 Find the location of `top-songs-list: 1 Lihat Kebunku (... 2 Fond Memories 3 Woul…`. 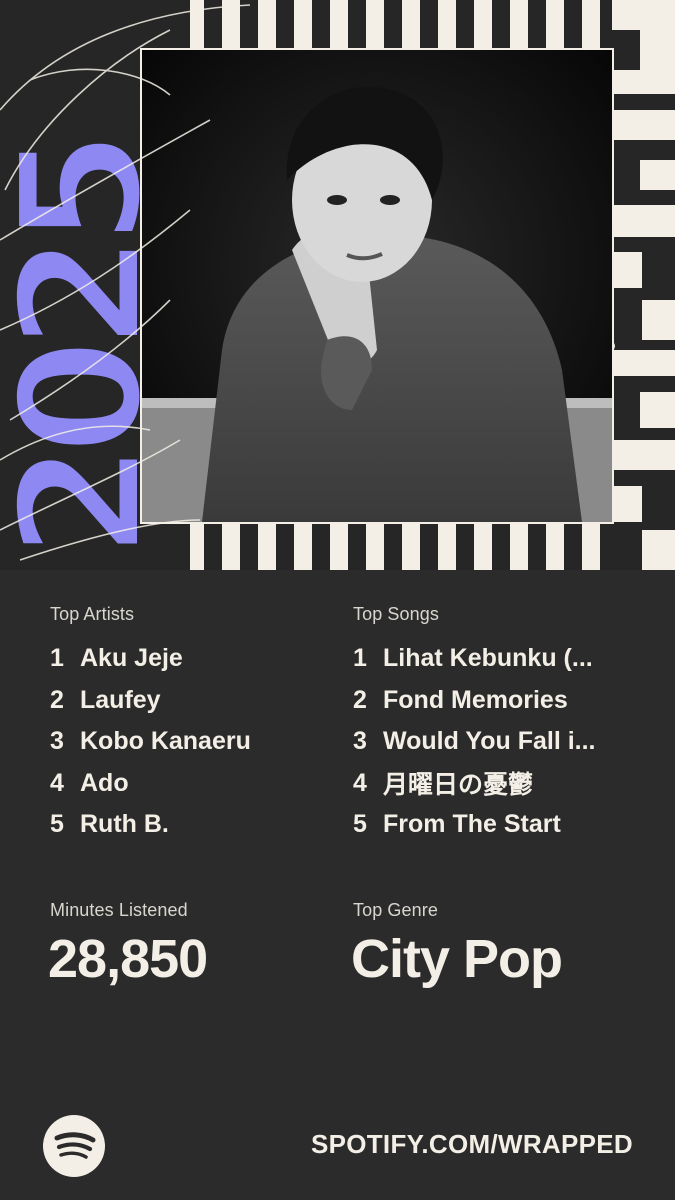

top-songs-list: 1 Lihat Kebunku (... 2 Fond Memories 3 Woul… is located at coordinates (493, 742).